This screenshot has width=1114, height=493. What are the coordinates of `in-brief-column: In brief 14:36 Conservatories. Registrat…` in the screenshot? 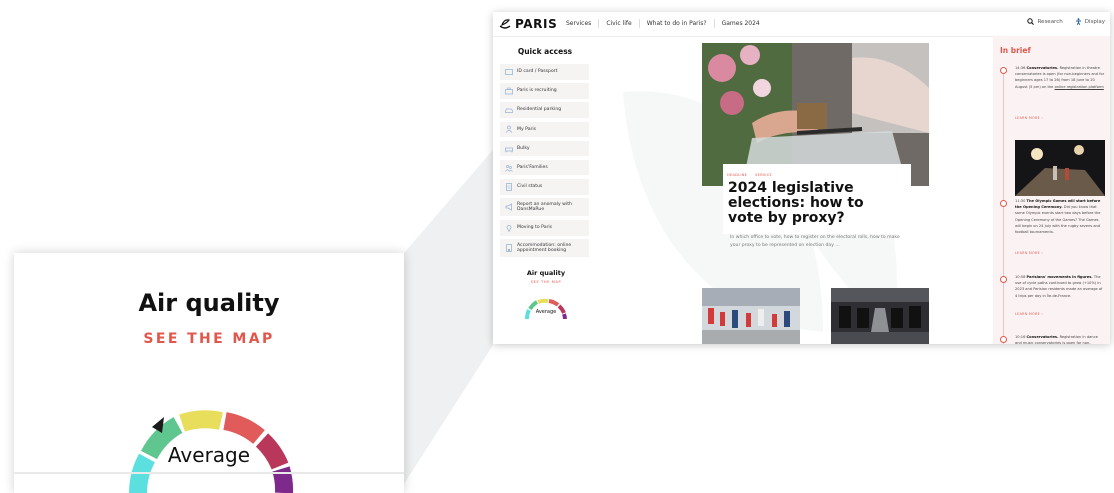 It's located at (1051, 190).